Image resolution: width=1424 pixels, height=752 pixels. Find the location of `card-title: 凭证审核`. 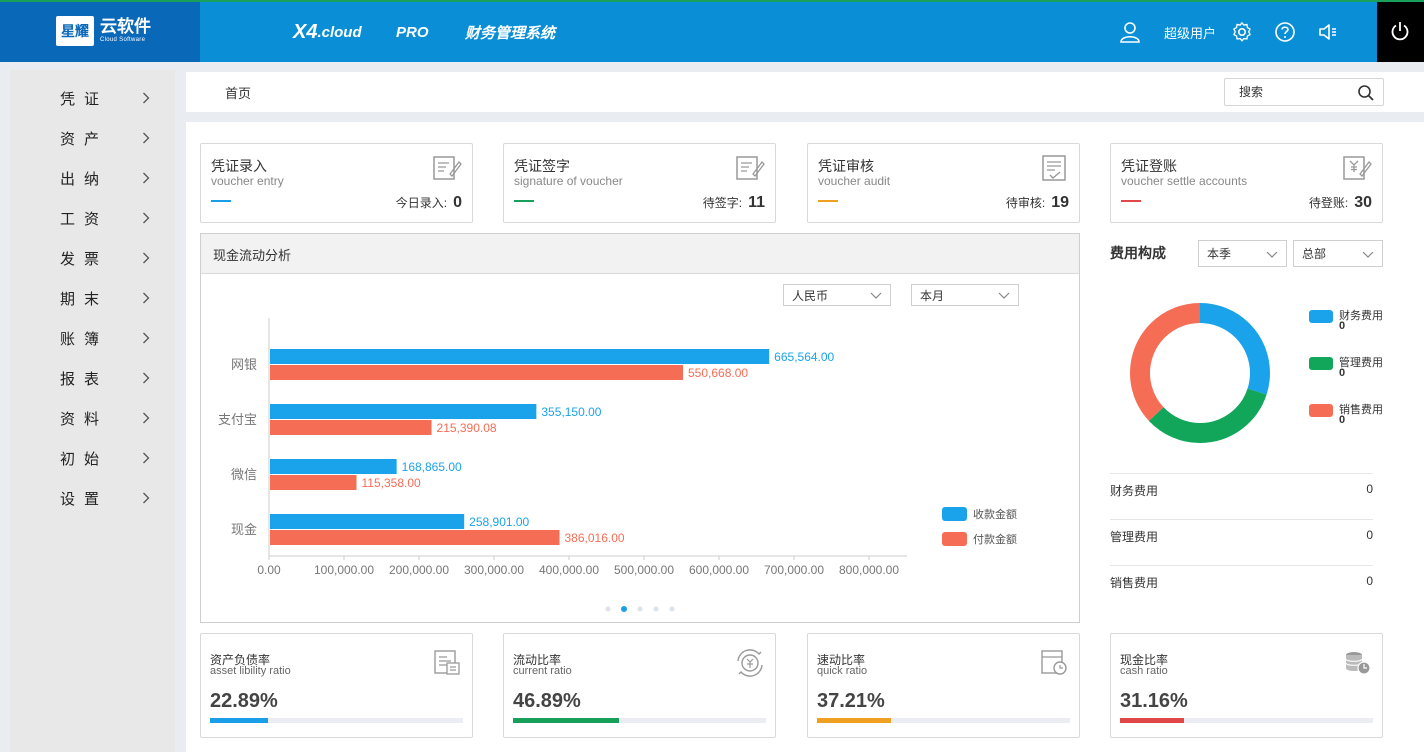

card-title: 凭证审核 is located at coordinates (846, 166).